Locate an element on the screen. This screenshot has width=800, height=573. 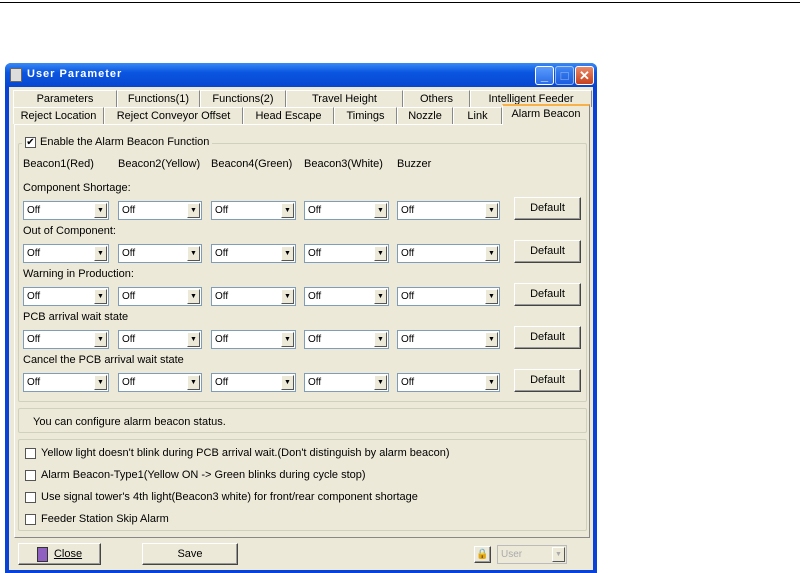
tab-row2: Link is located at coordinates (477, 115).